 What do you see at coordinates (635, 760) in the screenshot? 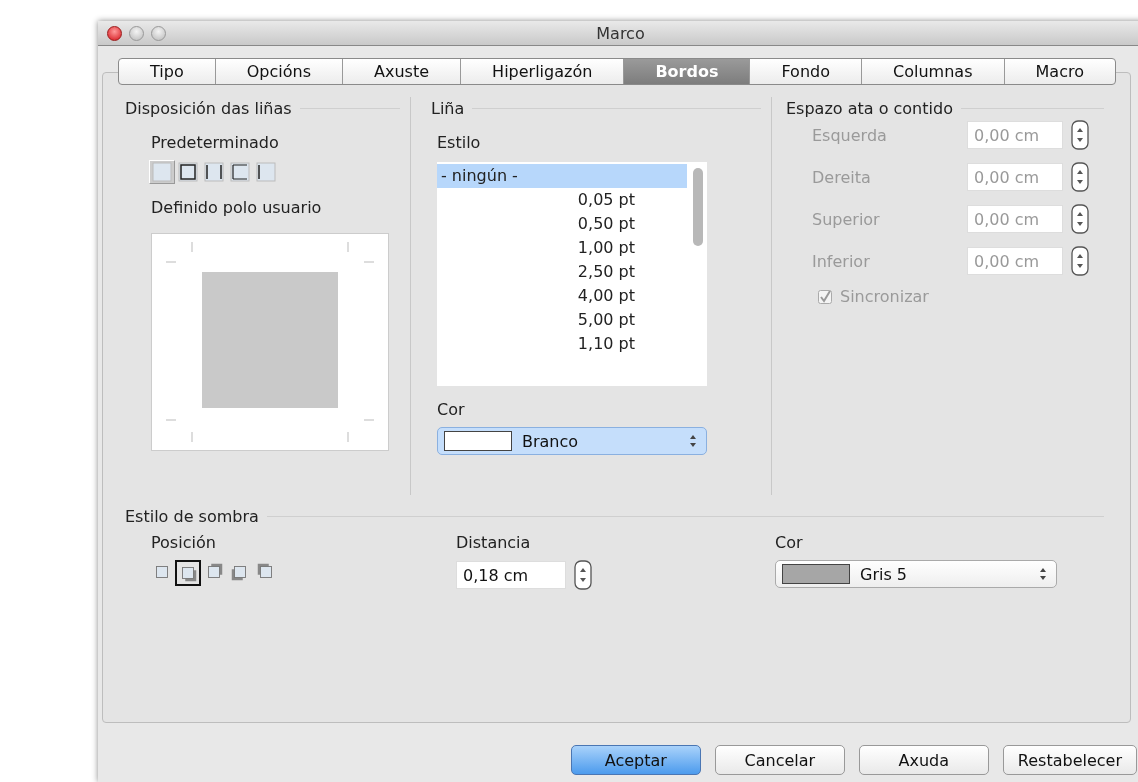
I see `dialog-button: Aceptar` at bounding box center [635, 760].